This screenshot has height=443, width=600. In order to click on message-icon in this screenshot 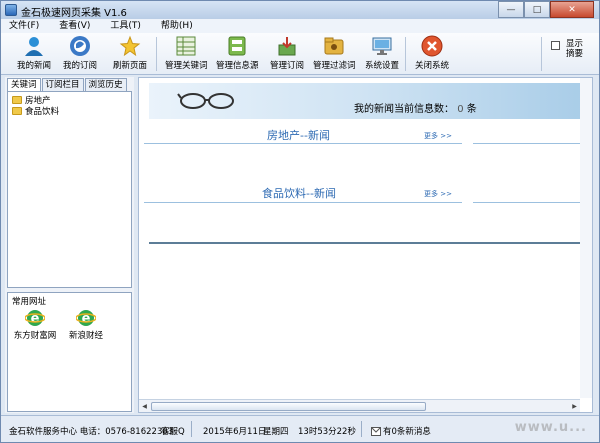, I will do `click(376, 431)`.